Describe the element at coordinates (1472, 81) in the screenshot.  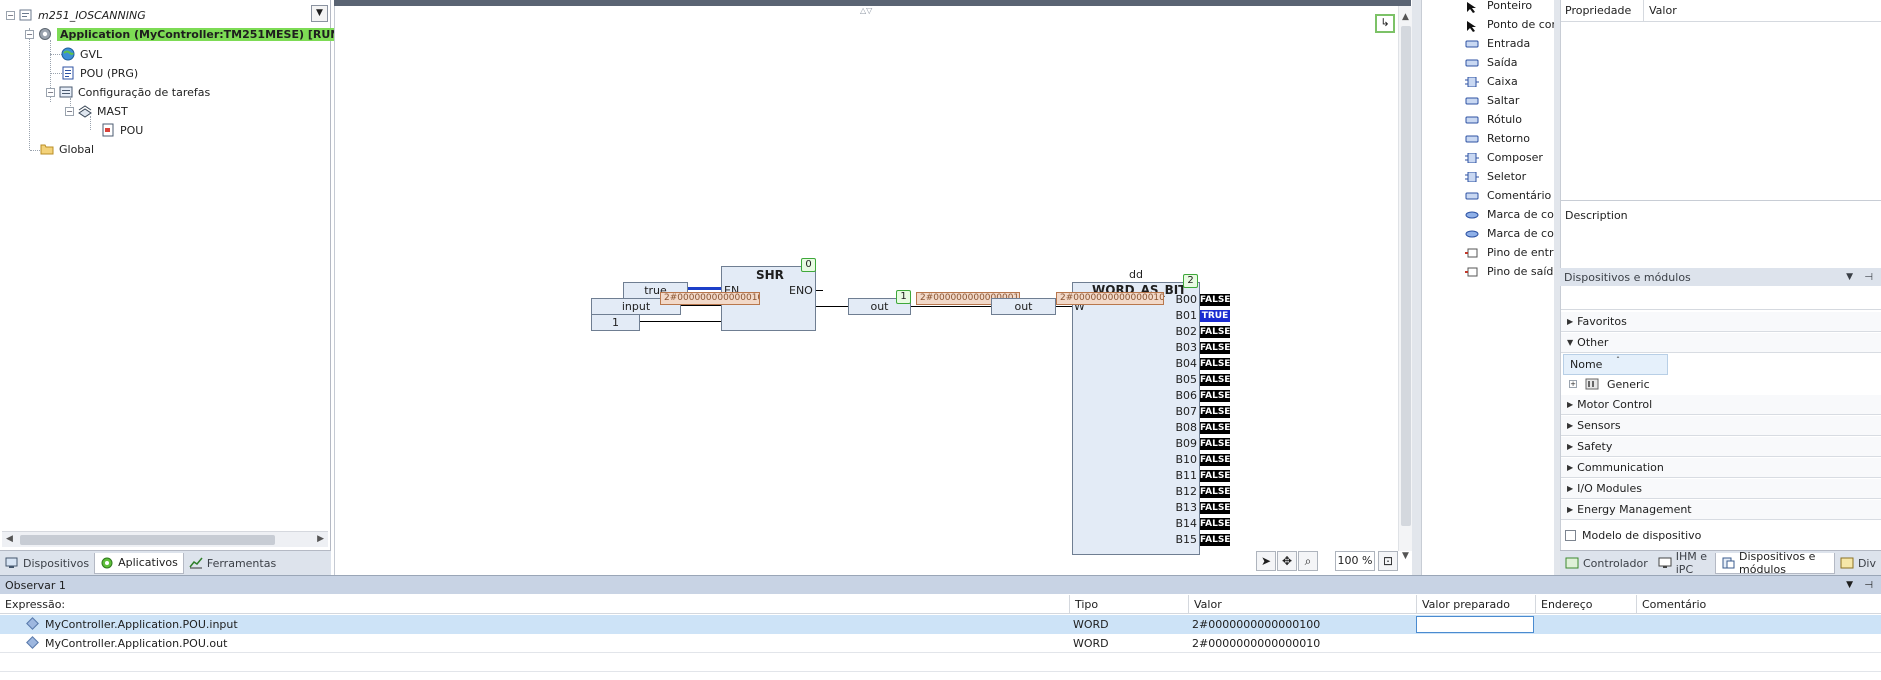
I see `box-icon` at that location.